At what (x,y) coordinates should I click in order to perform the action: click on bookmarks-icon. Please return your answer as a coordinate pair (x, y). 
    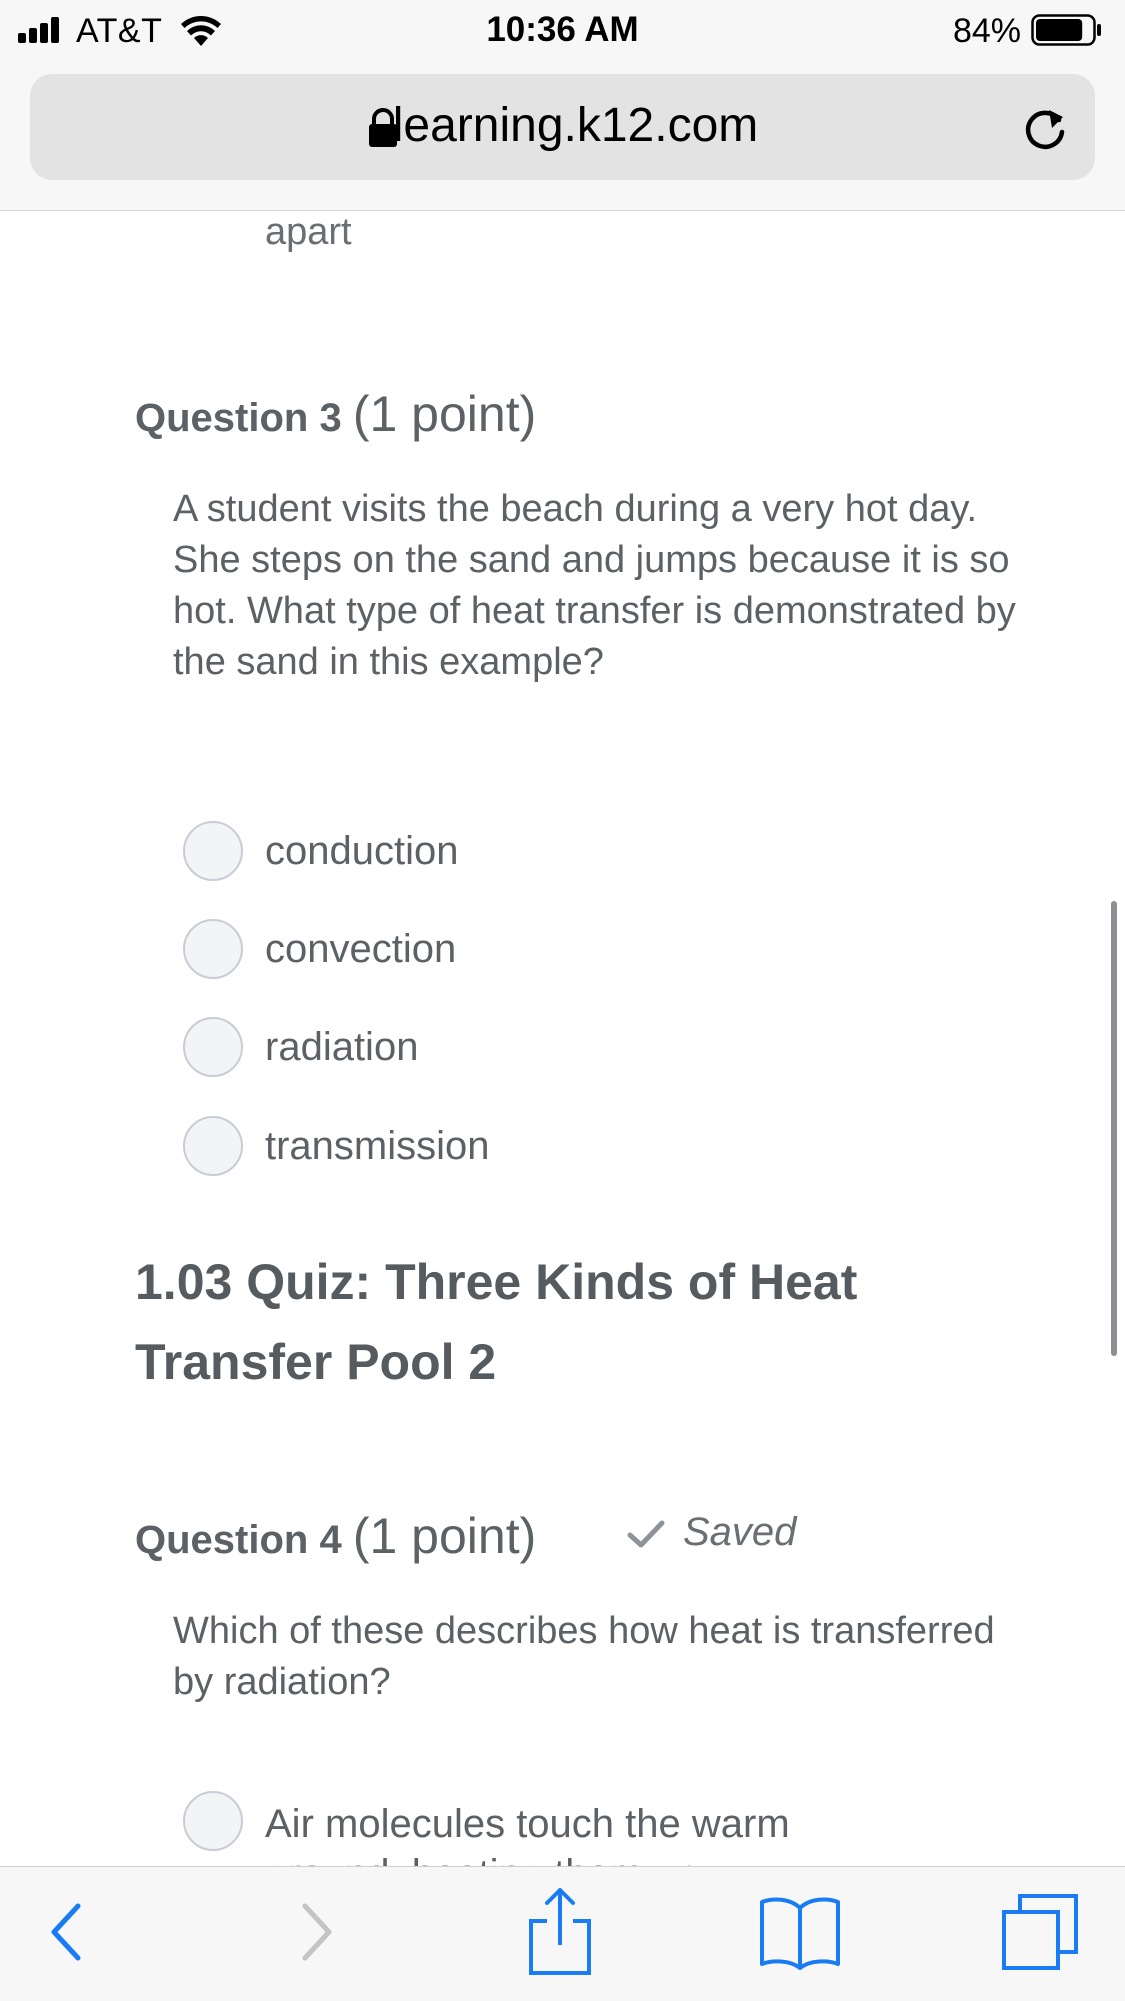
    Looking at the image, I should click on (800, 1933).